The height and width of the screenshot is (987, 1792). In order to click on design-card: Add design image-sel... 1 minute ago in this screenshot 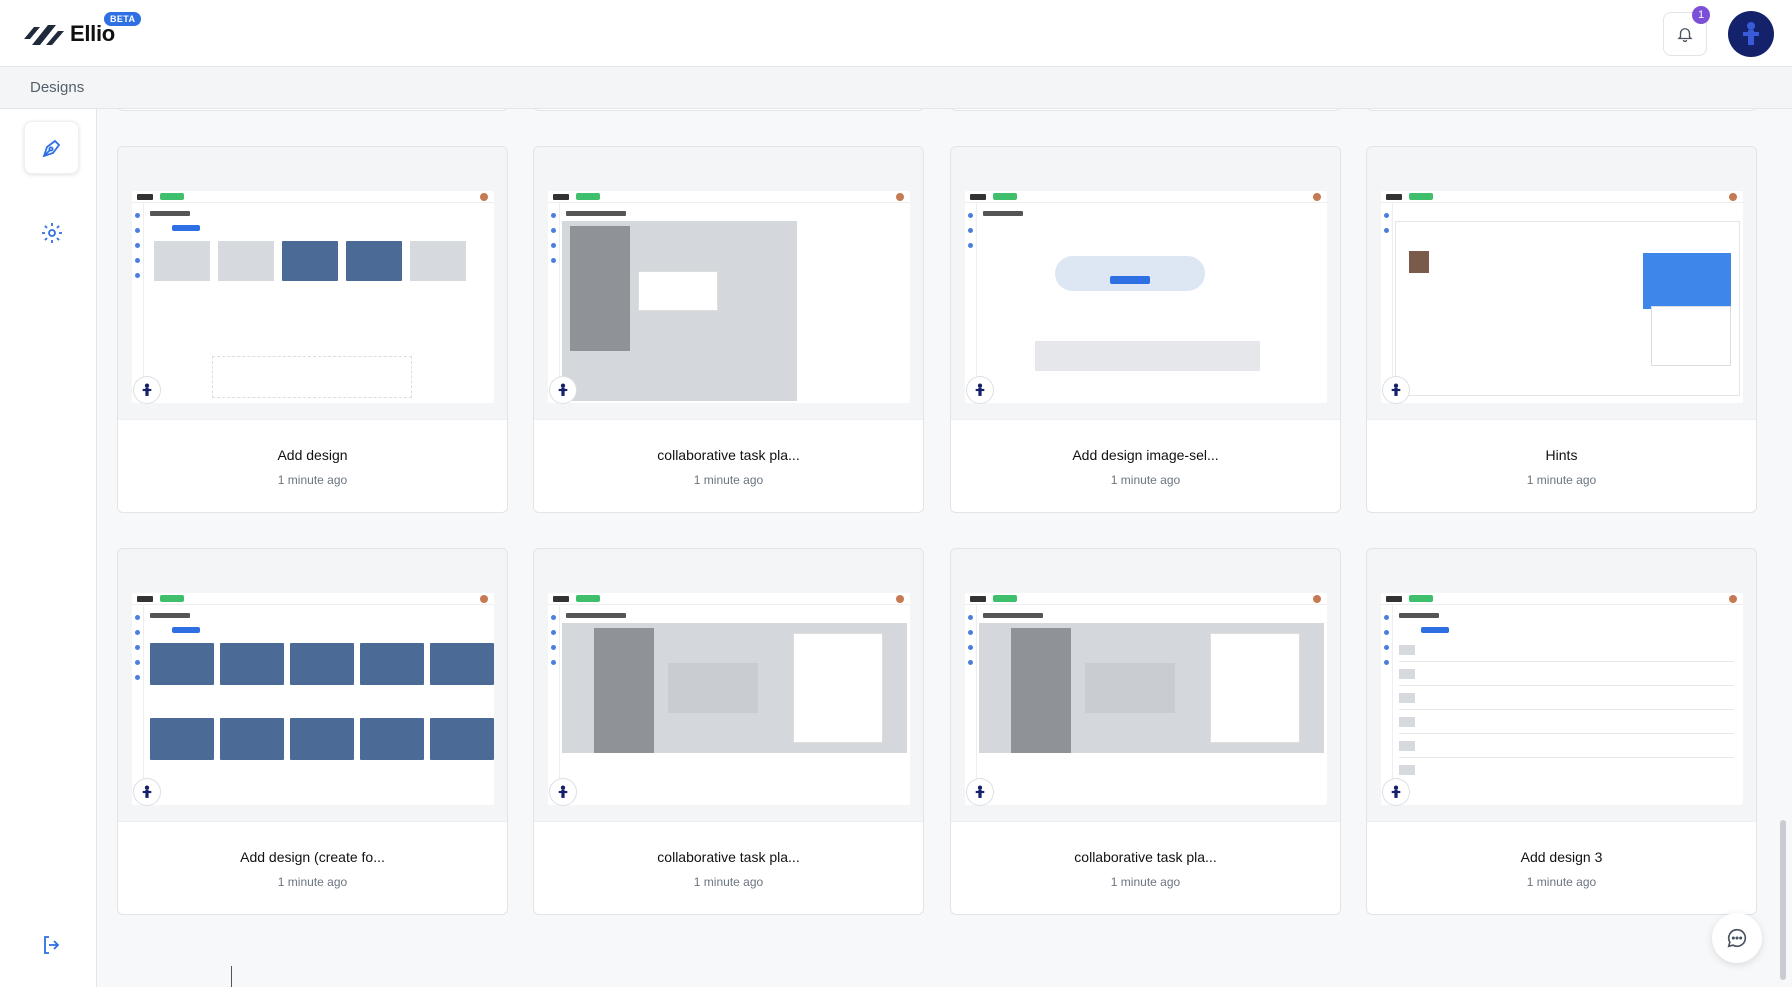, I will do `click(1145, 329)`.